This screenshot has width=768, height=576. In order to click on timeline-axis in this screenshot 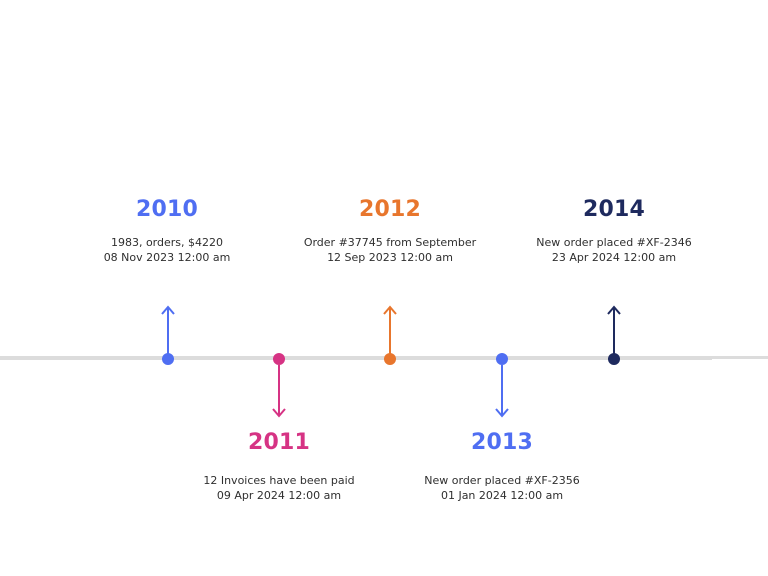, I will do `click(356, 358)`.